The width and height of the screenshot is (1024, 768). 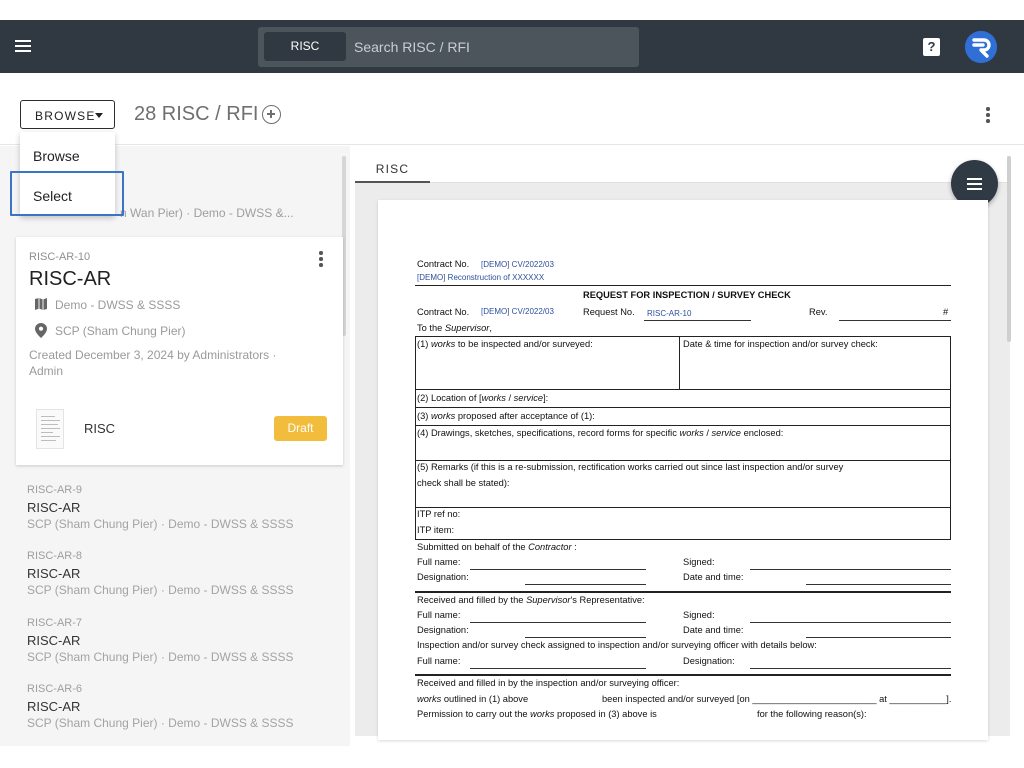 I want to click on form-heading: REQUEST FOR INSPECTION / SURVEY CHECK, so click(x=687, y=295).